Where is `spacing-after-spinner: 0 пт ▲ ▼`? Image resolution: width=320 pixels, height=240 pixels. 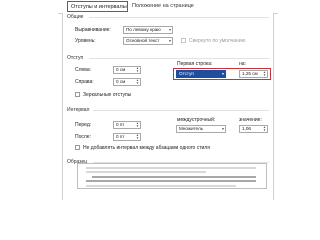 spacing-after-spinner: 0 пт ▲ ▼ is located at coordinates (127, 137).